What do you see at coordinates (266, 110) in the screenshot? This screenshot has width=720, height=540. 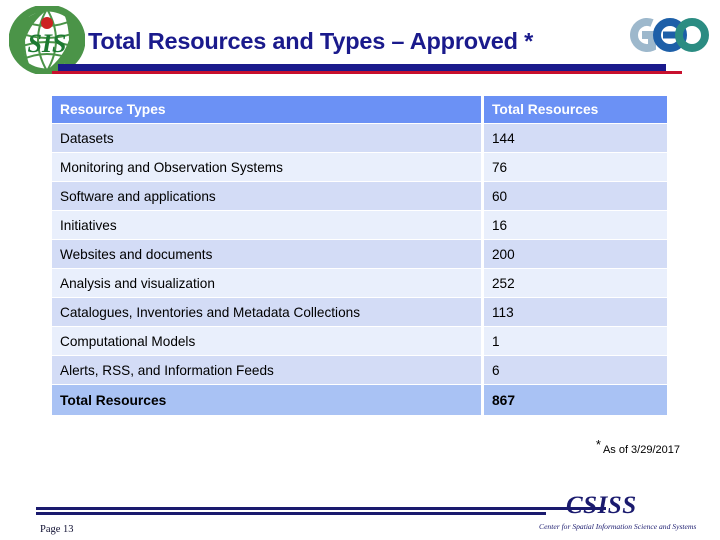 I see `column-header-resource-types: Resource Types` at bounding box center [266, 110].